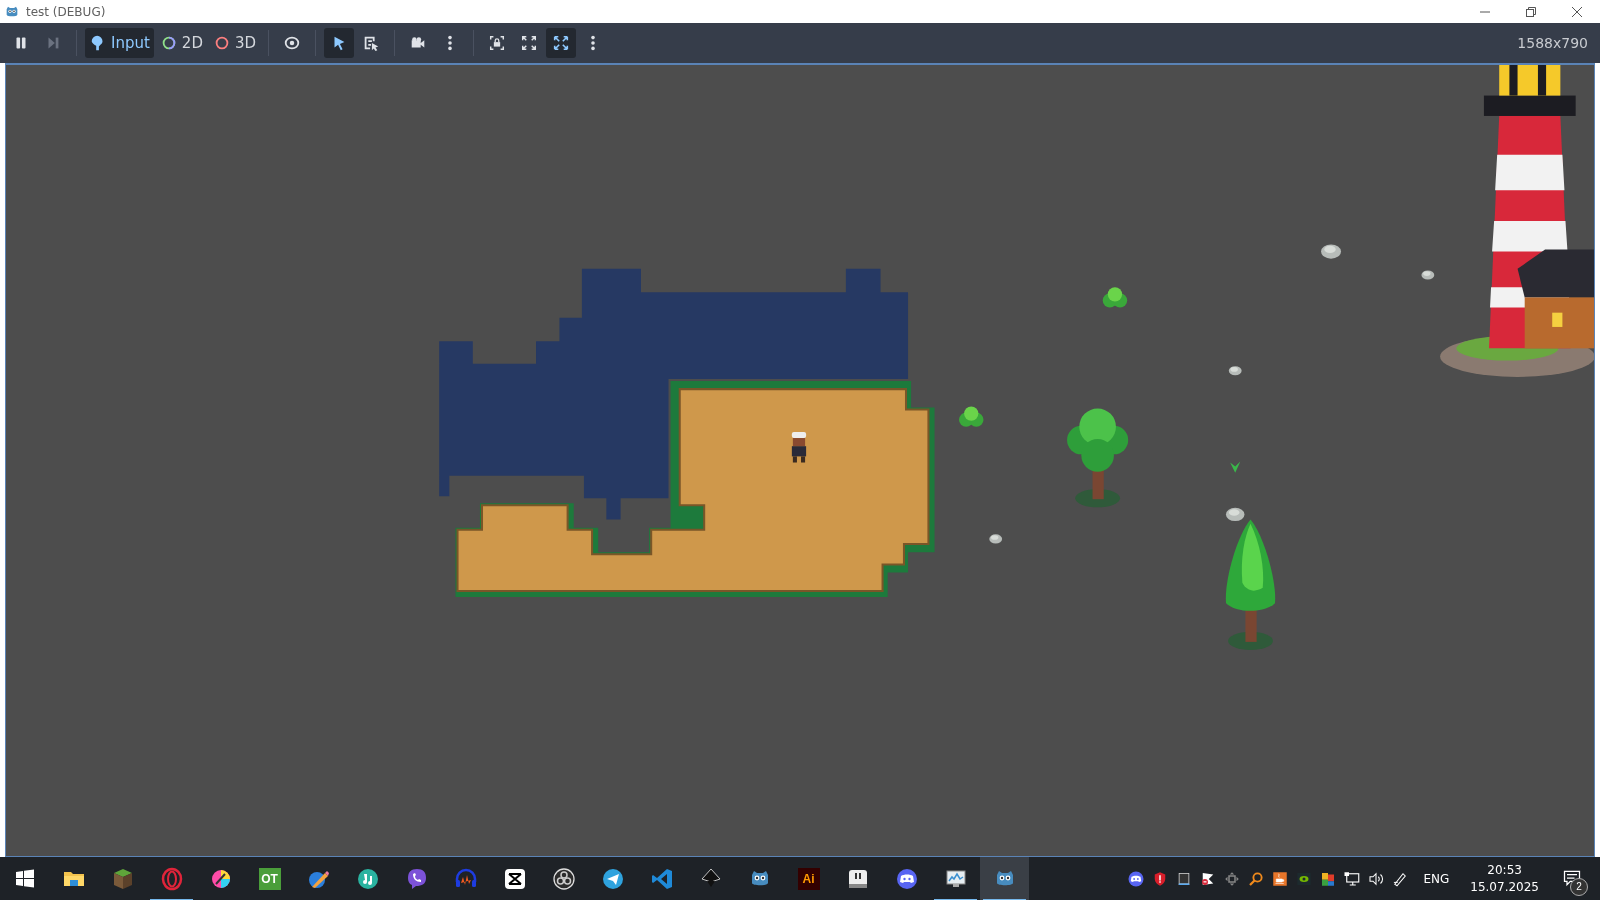 The image size is (1600, 900). What do you see at coordinates (269, 879) in the screenshot?
I see `app-logo: OT` at bounding box center [269, 879].